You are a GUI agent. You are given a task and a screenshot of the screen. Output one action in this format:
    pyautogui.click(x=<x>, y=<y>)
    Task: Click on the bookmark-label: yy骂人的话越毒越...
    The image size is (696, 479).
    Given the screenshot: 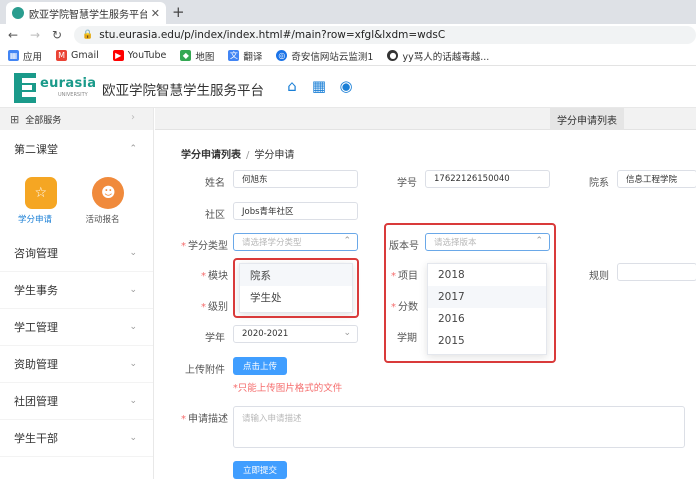 What is the action you would take?
    pyautogui.click(x=446, y=57)
    